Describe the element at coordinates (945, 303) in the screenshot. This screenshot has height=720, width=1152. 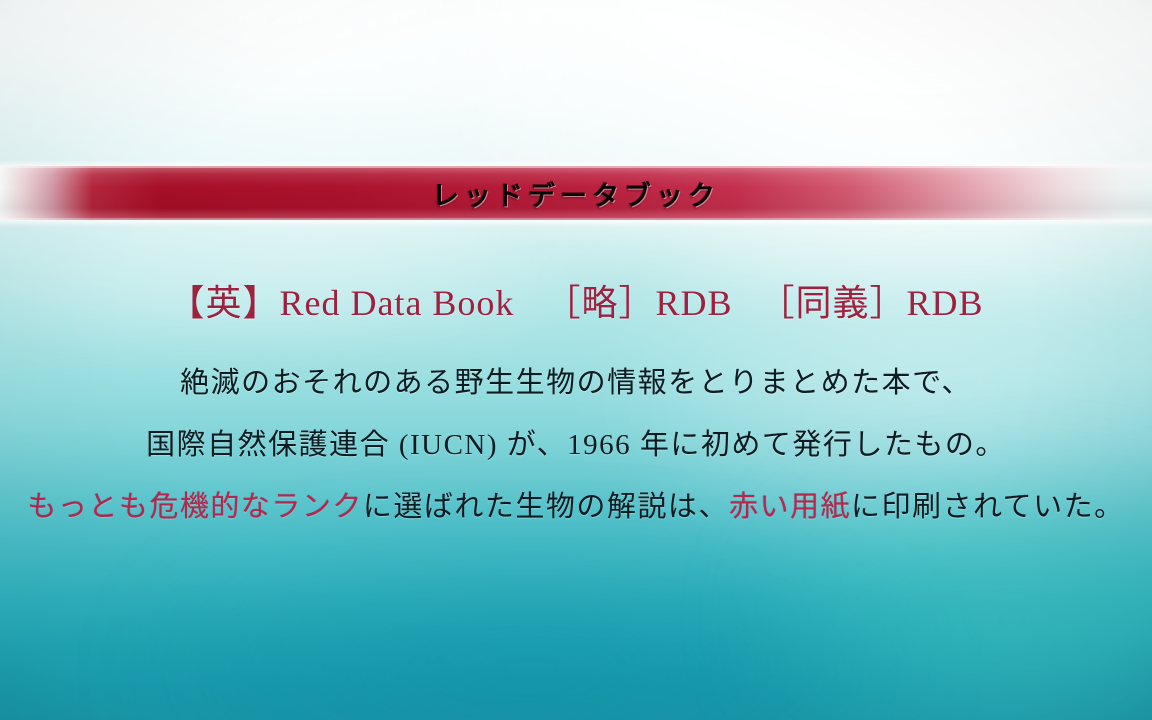
I see `headline-synonym-value: RDB` at that location.